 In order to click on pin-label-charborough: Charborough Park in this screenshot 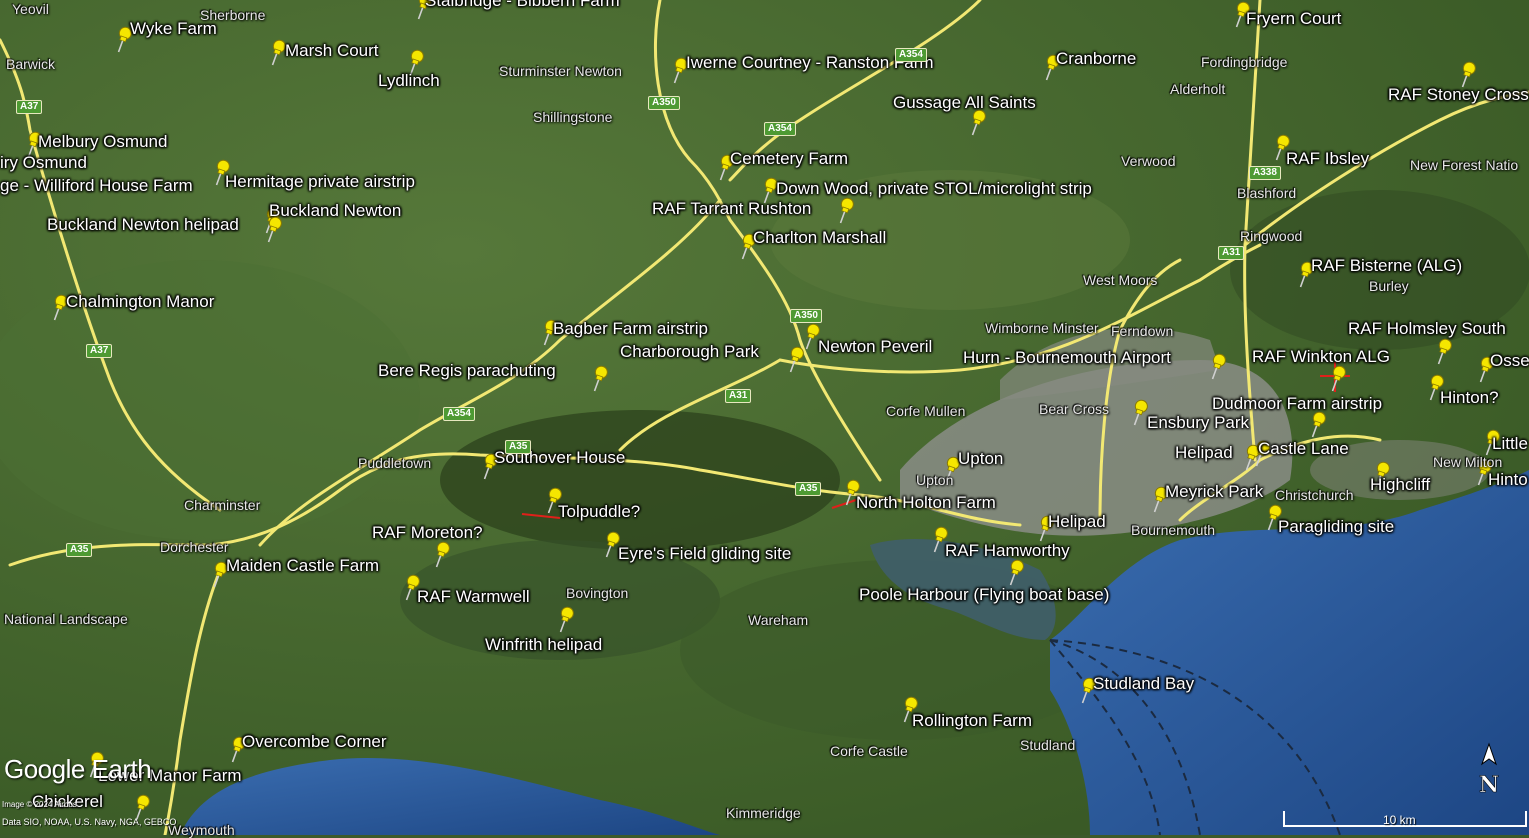, I will do `click(689, 351)`.